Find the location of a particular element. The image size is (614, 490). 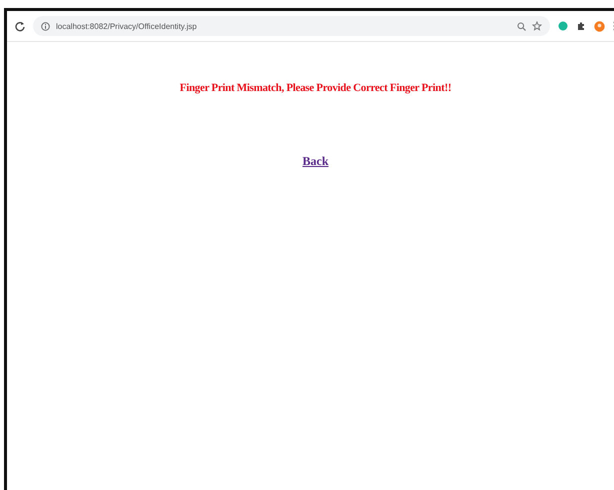

star-icon is located at coordinates (537, 26).